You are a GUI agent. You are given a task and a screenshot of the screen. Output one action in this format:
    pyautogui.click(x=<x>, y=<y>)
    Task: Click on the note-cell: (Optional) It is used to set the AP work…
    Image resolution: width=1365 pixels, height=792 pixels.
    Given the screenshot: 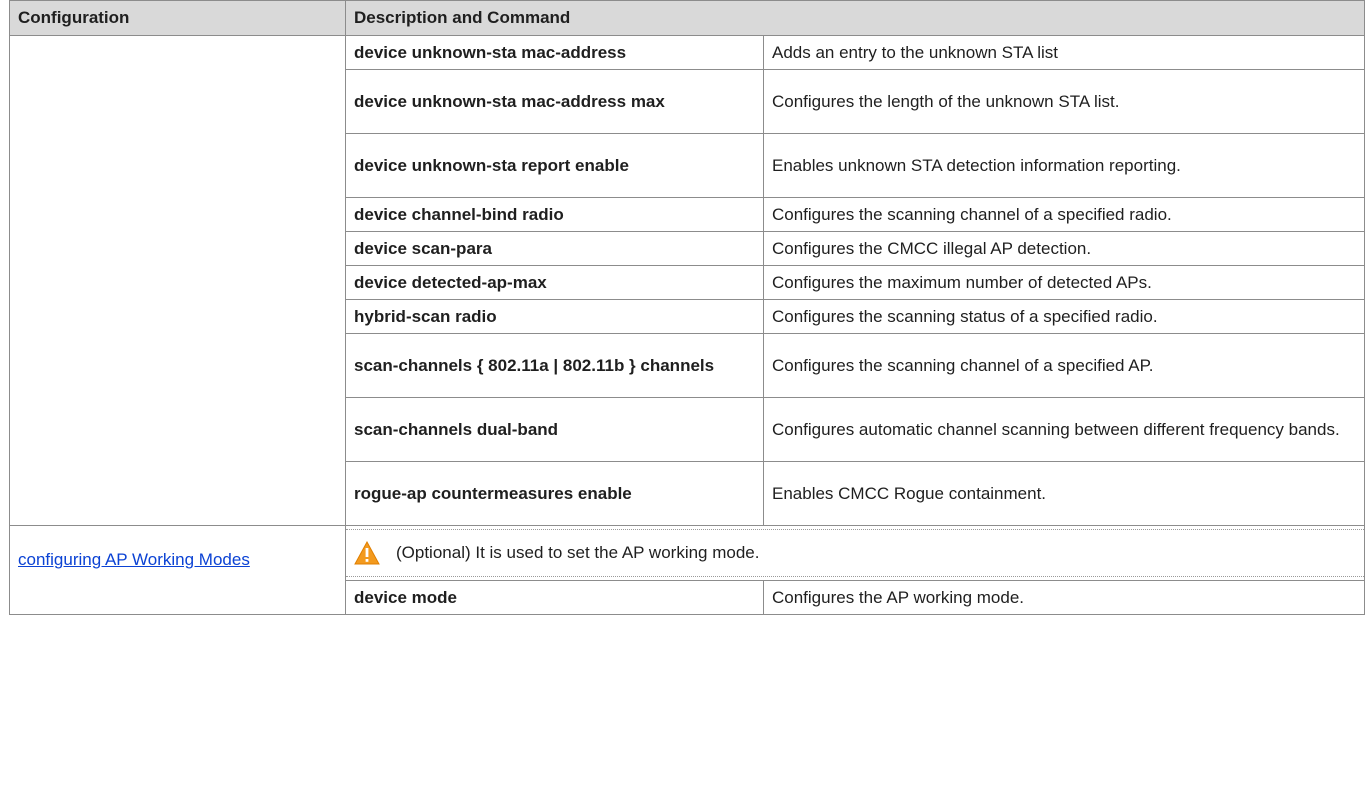 What is the action you would take?
    pyautogui.click(x=855, y=553)
    